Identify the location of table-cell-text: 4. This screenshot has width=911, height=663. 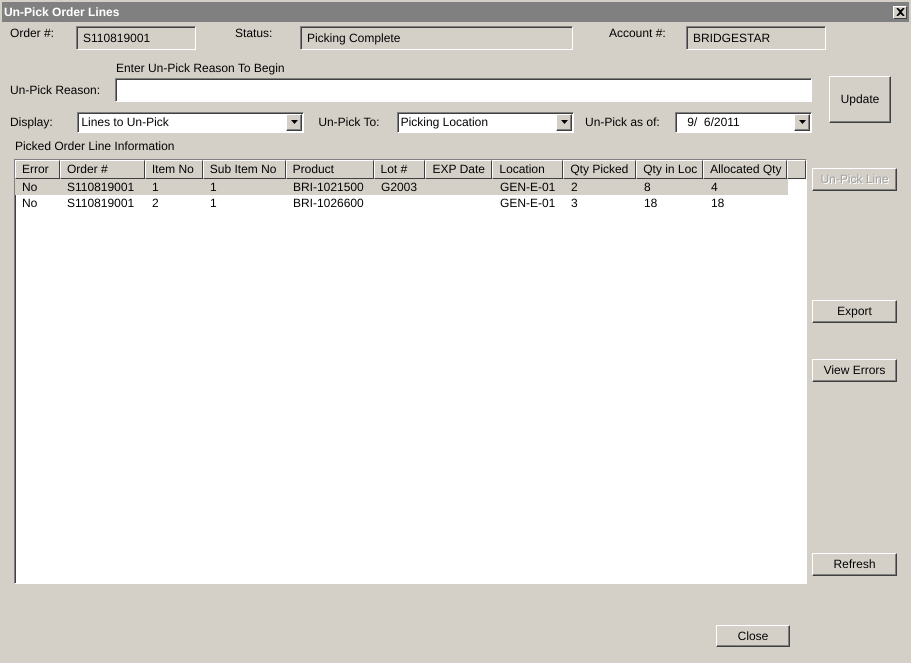
(714, 187).